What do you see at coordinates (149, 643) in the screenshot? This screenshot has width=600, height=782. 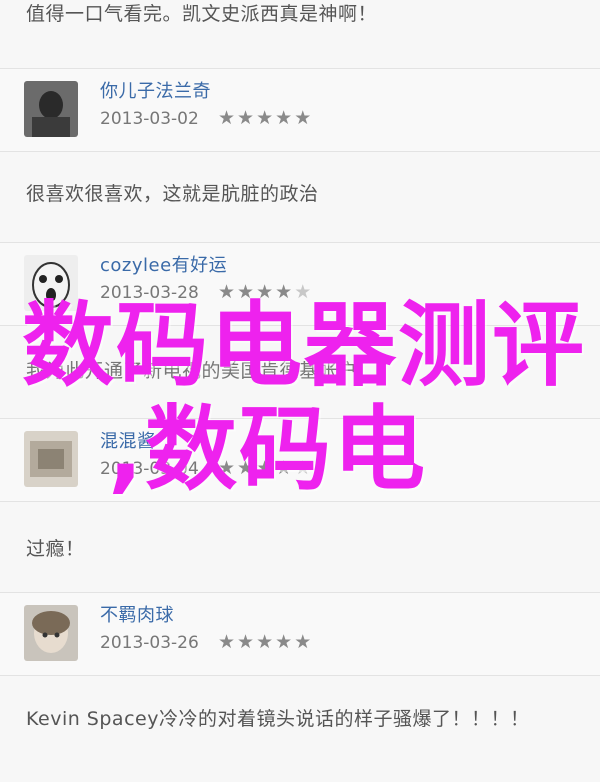 I see `review-date: 2013-03-26` at bounding box center [149, 643].